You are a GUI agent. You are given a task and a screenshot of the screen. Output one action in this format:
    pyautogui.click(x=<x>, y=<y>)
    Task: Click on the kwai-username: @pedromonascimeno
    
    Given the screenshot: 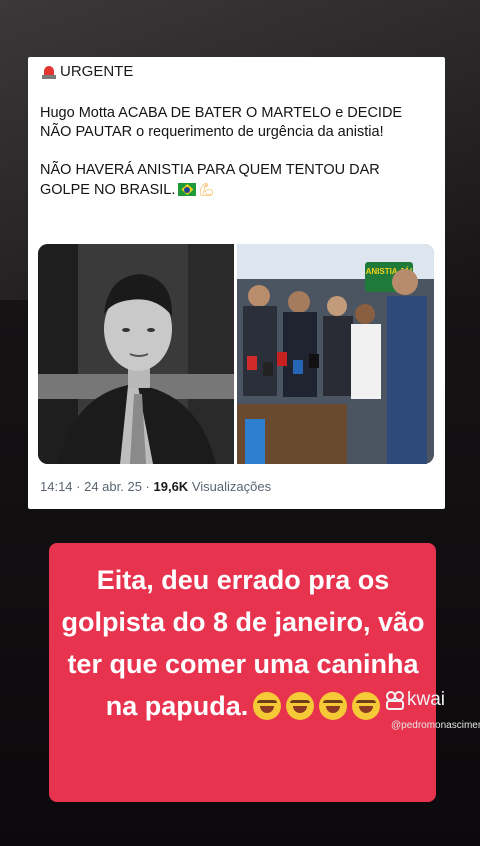 What is the action you would take?
    pyautogui.click(x=435, y=725)
    